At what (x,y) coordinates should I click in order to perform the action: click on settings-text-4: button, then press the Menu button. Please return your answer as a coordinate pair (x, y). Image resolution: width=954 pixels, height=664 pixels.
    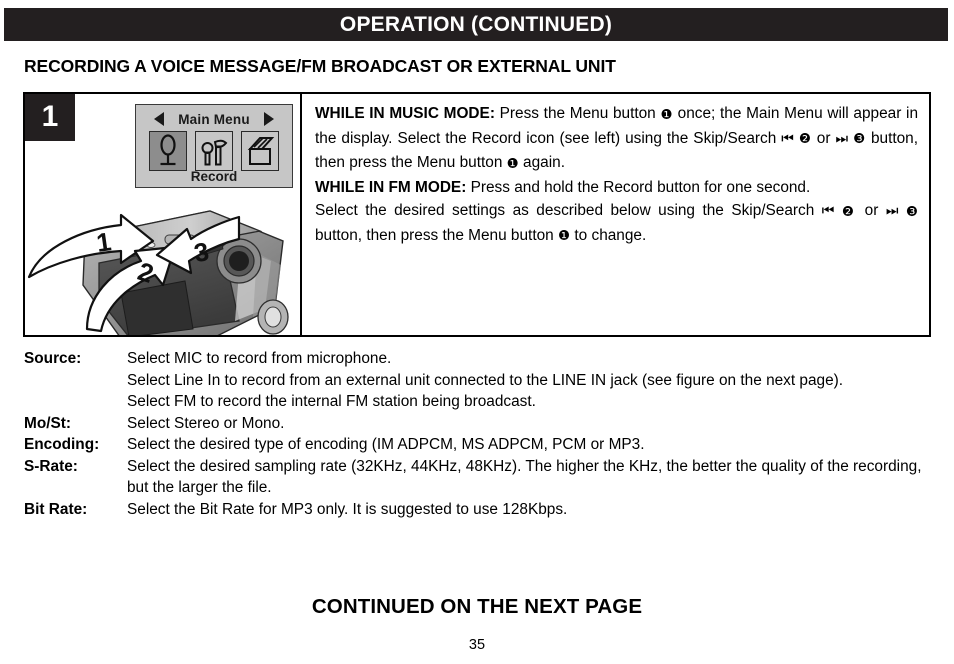
    Looking at the image, I should click on (436, 235).